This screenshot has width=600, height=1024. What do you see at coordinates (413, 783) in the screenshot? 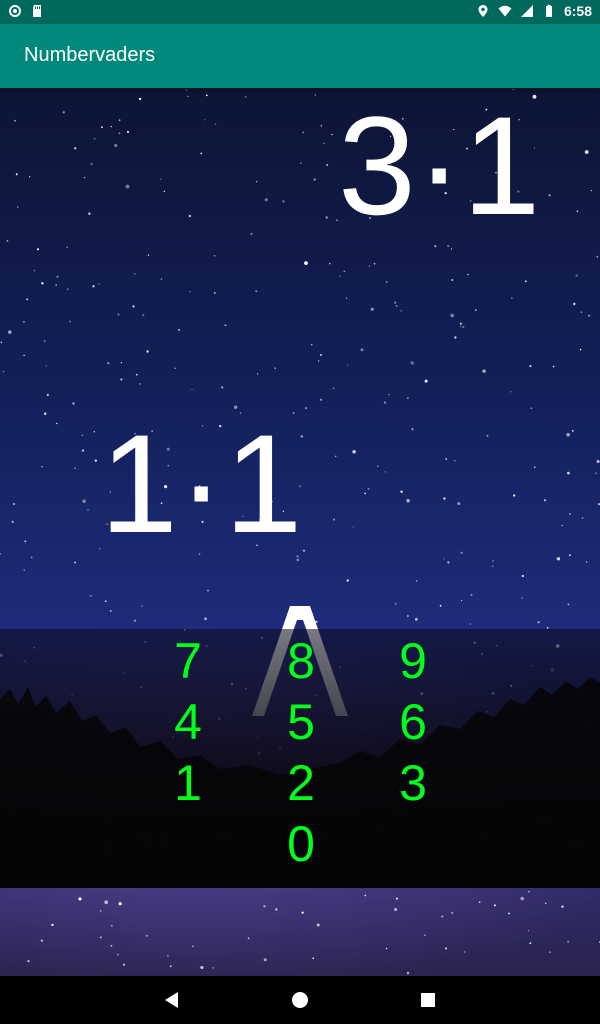
I see `key-3: 3` at bounding box center [413, 783].